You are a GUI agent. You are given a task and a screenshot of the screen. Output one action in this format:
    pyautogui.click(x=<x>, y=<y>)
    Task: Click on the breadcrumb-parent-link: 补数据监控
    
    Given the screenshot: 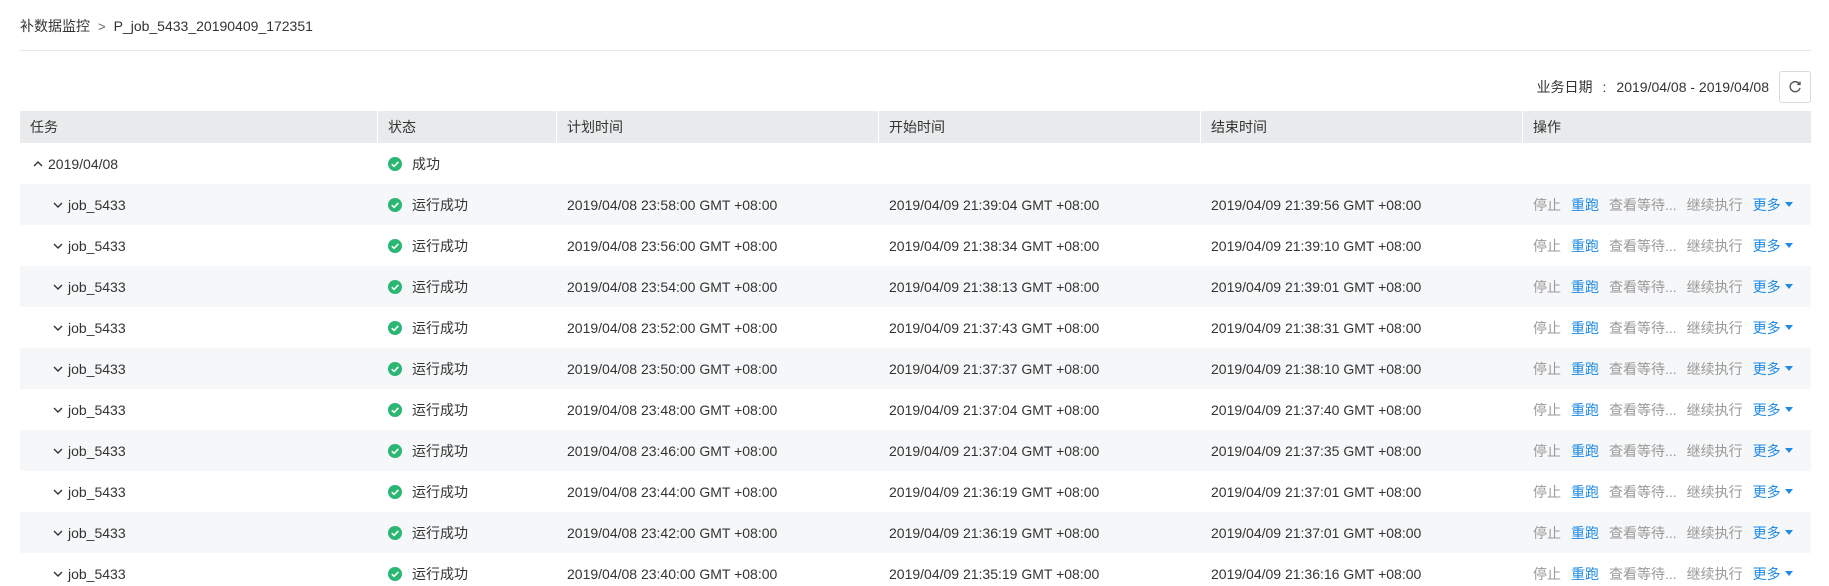 What is the action you would take?
    pyautogui.click(x=55, y=26)
    